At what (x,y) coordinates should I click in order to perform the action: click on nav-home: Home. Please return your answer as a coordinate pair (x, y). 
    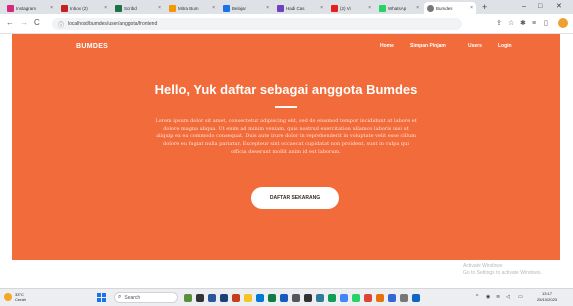
    Looking at the image, I should click on (387, 46).